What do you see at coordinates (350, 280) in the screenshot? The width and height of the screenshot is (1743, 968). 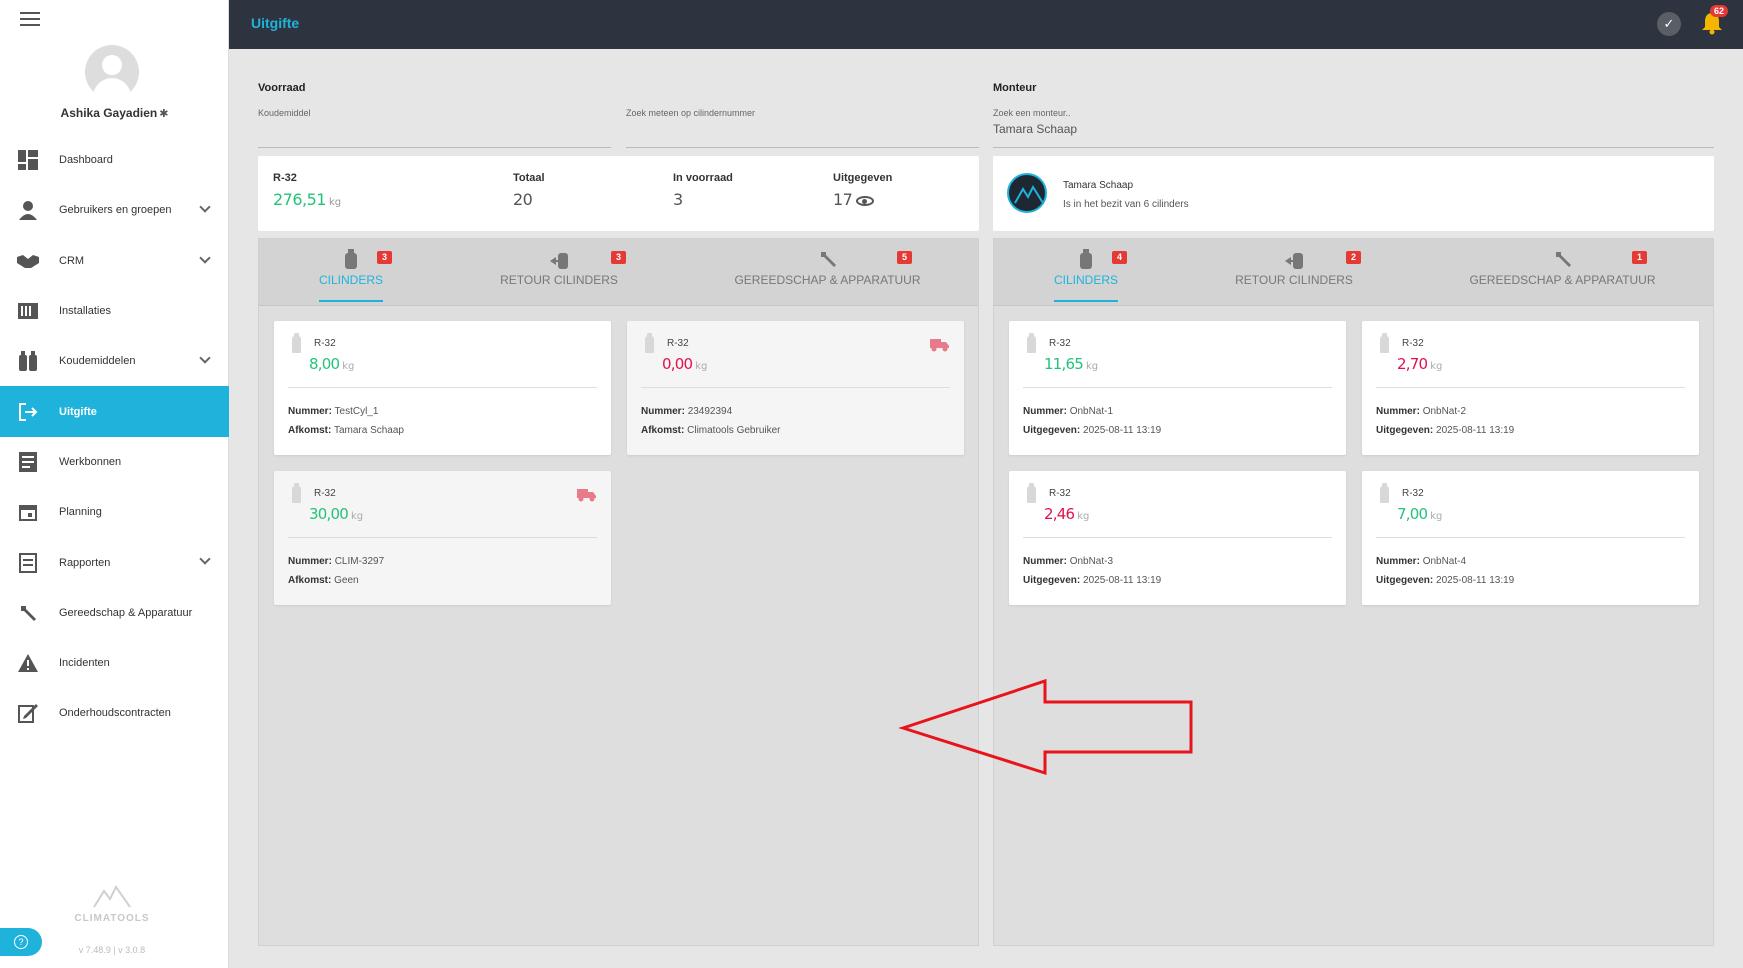 I see `tab-label: CILINDERS` at bounding box center [350, 280].